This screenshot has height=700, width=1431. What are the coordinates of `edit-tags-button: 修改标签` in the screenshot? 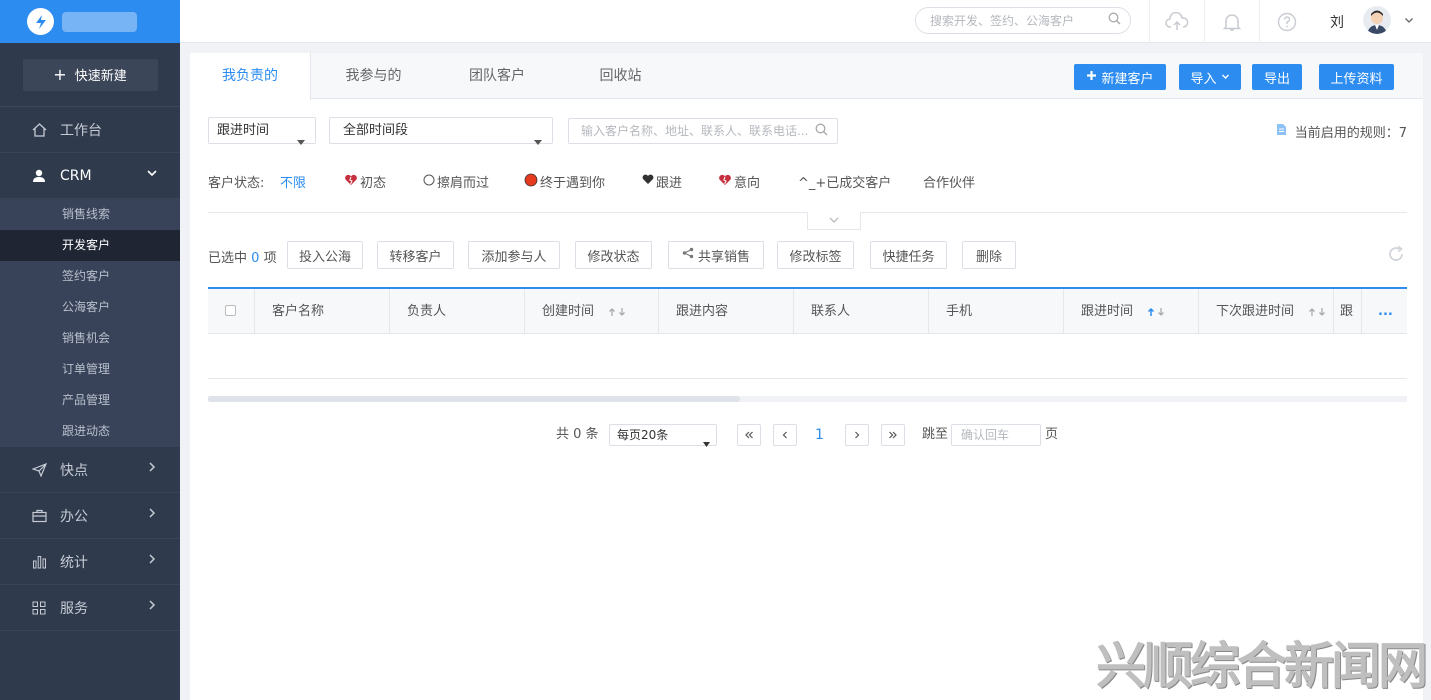 It's located at (815, 255).